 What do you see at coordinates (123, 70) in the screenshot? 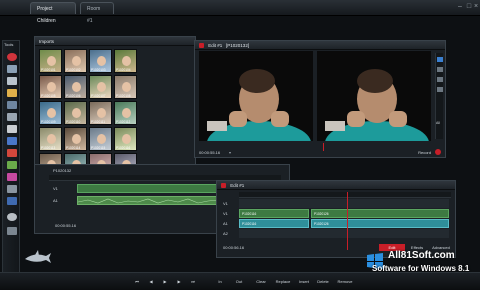
I see `thumbnail-caption: P1020104` at bounding box center [123, 70].